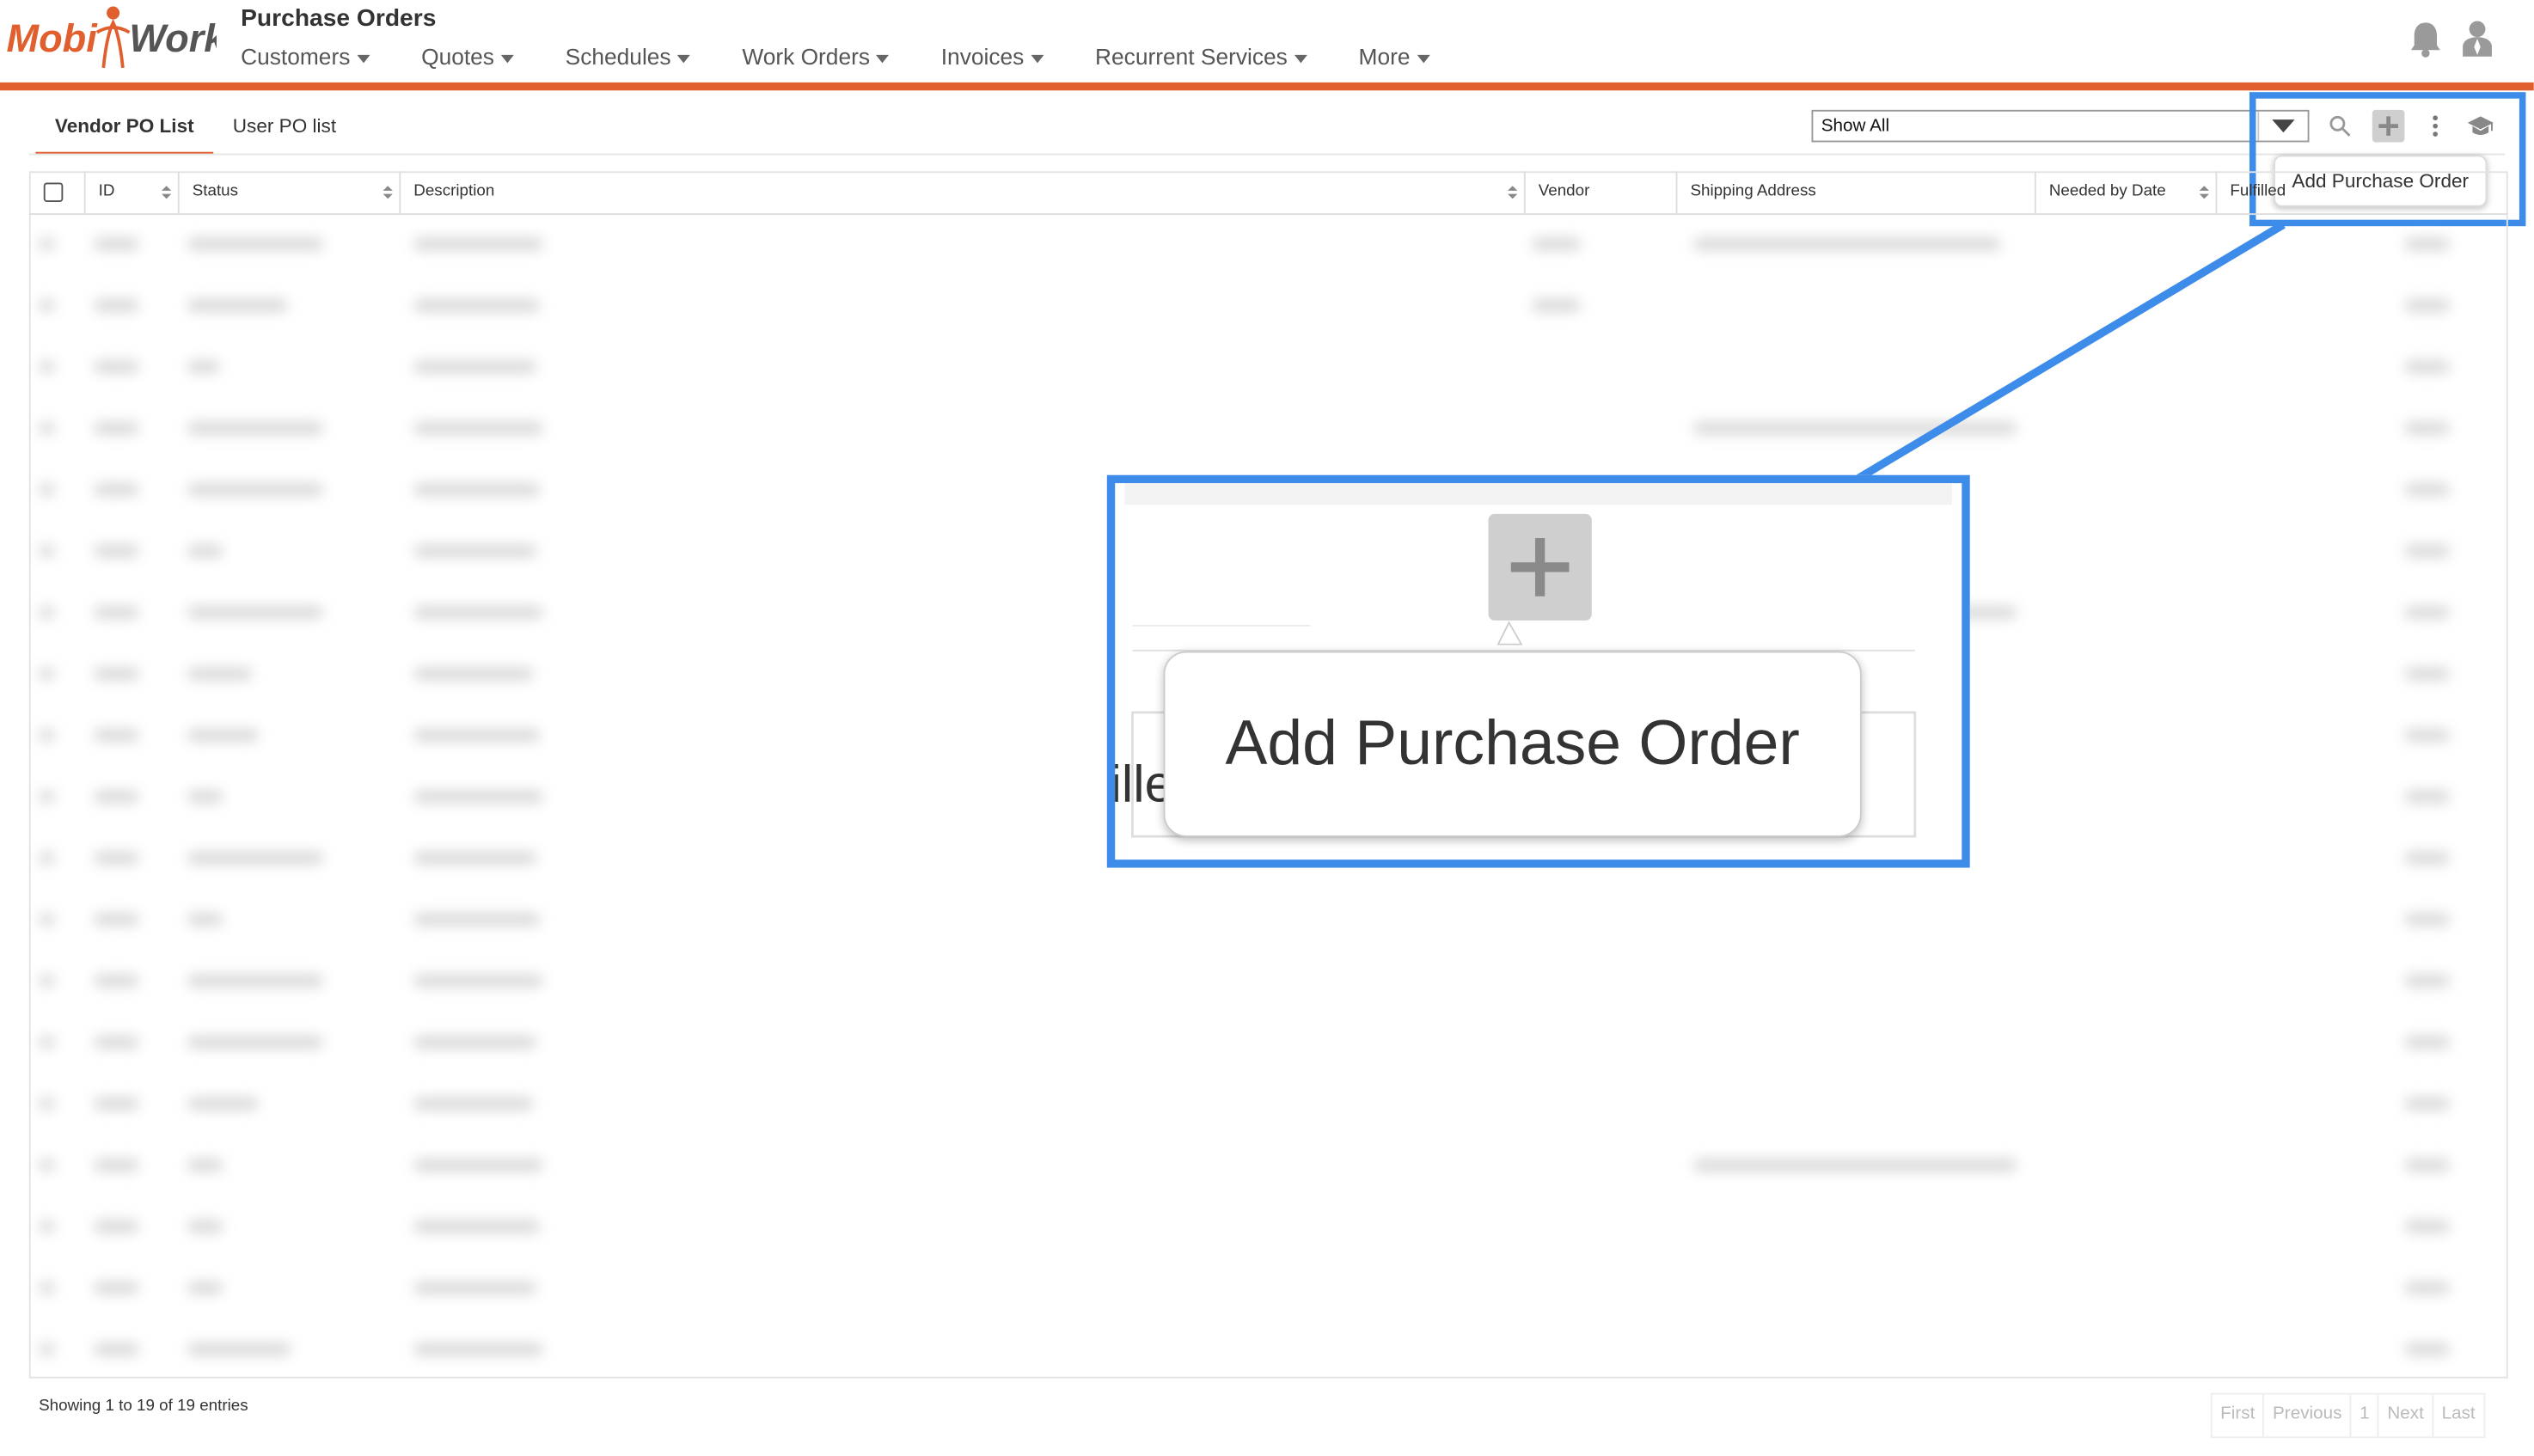 The height and width of the screenshot is (1456, 2534). What do you see at coordinates (2366, 1416) in the screenshot?
I see `pager-page-1: 1` at bounding box center [2366, 1416].